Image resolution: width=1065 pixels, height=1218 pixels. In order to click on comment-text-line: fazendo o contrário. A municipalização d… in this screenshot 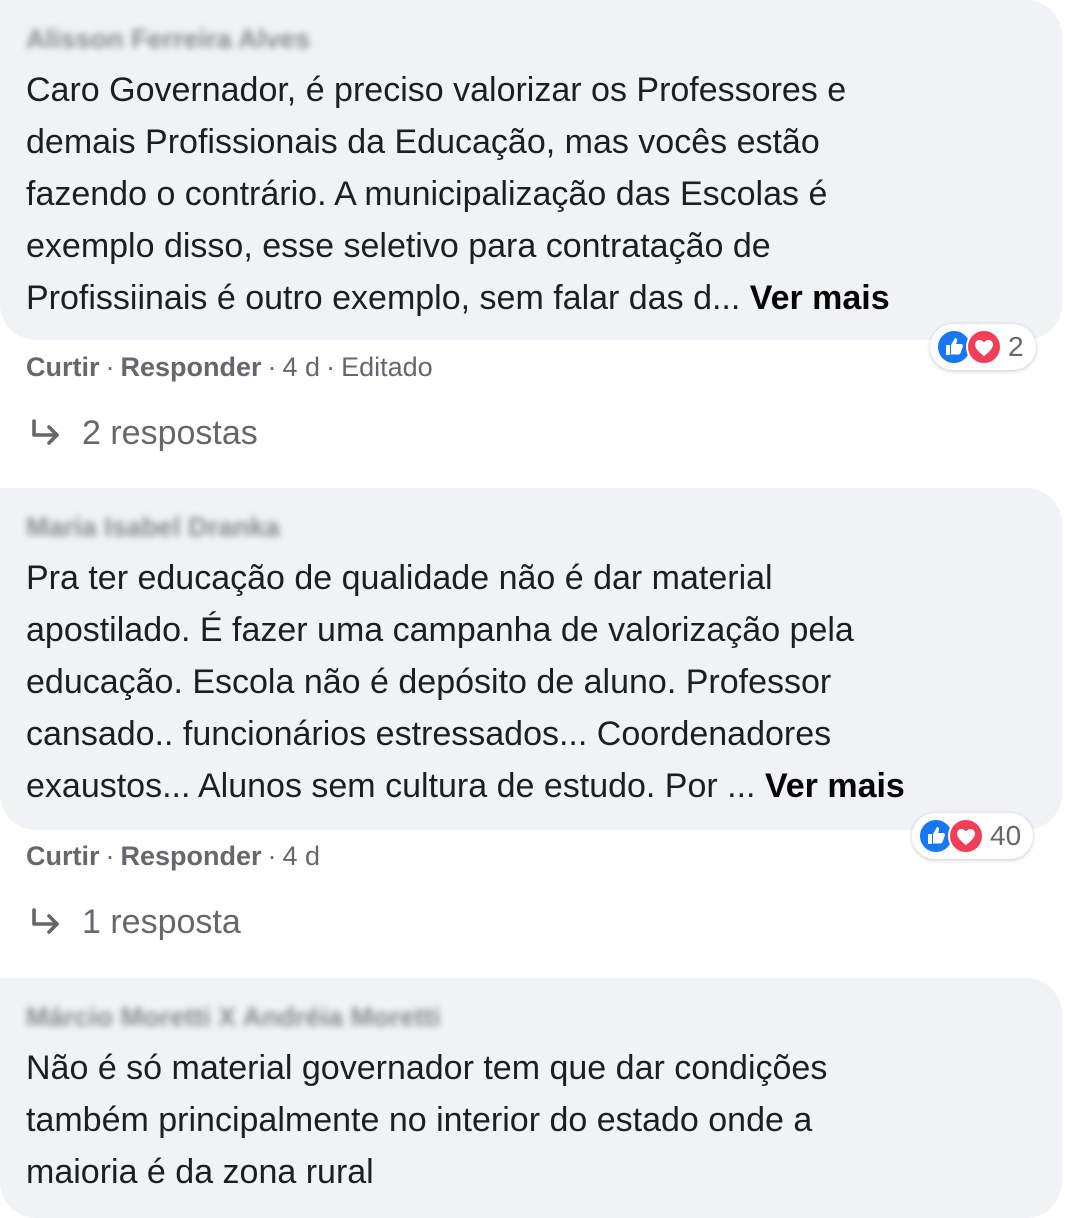, I will do `click(427, 194)`.